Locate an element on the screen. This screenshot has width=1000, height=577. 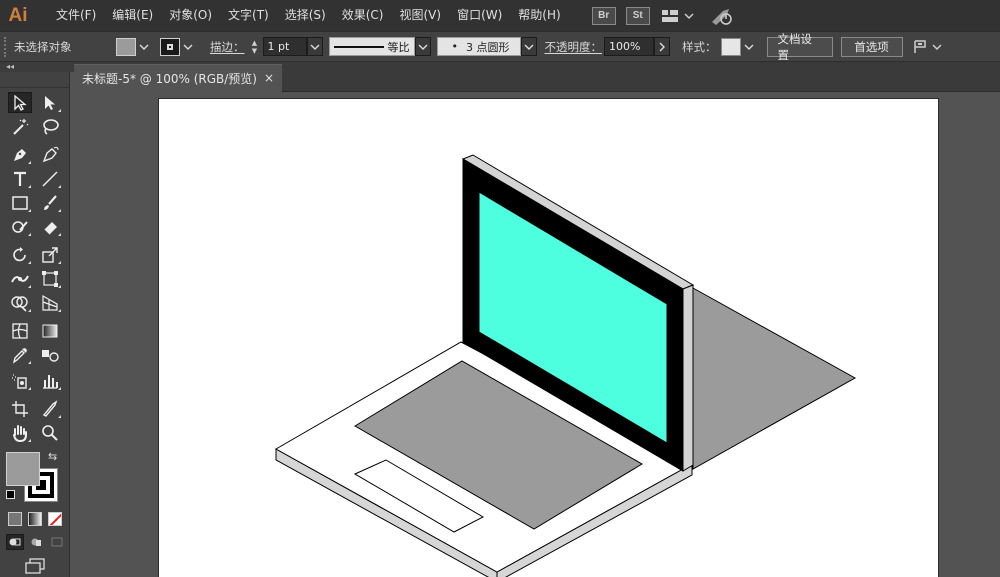
curvature-tool-icon is located at coordinates (50, 154).